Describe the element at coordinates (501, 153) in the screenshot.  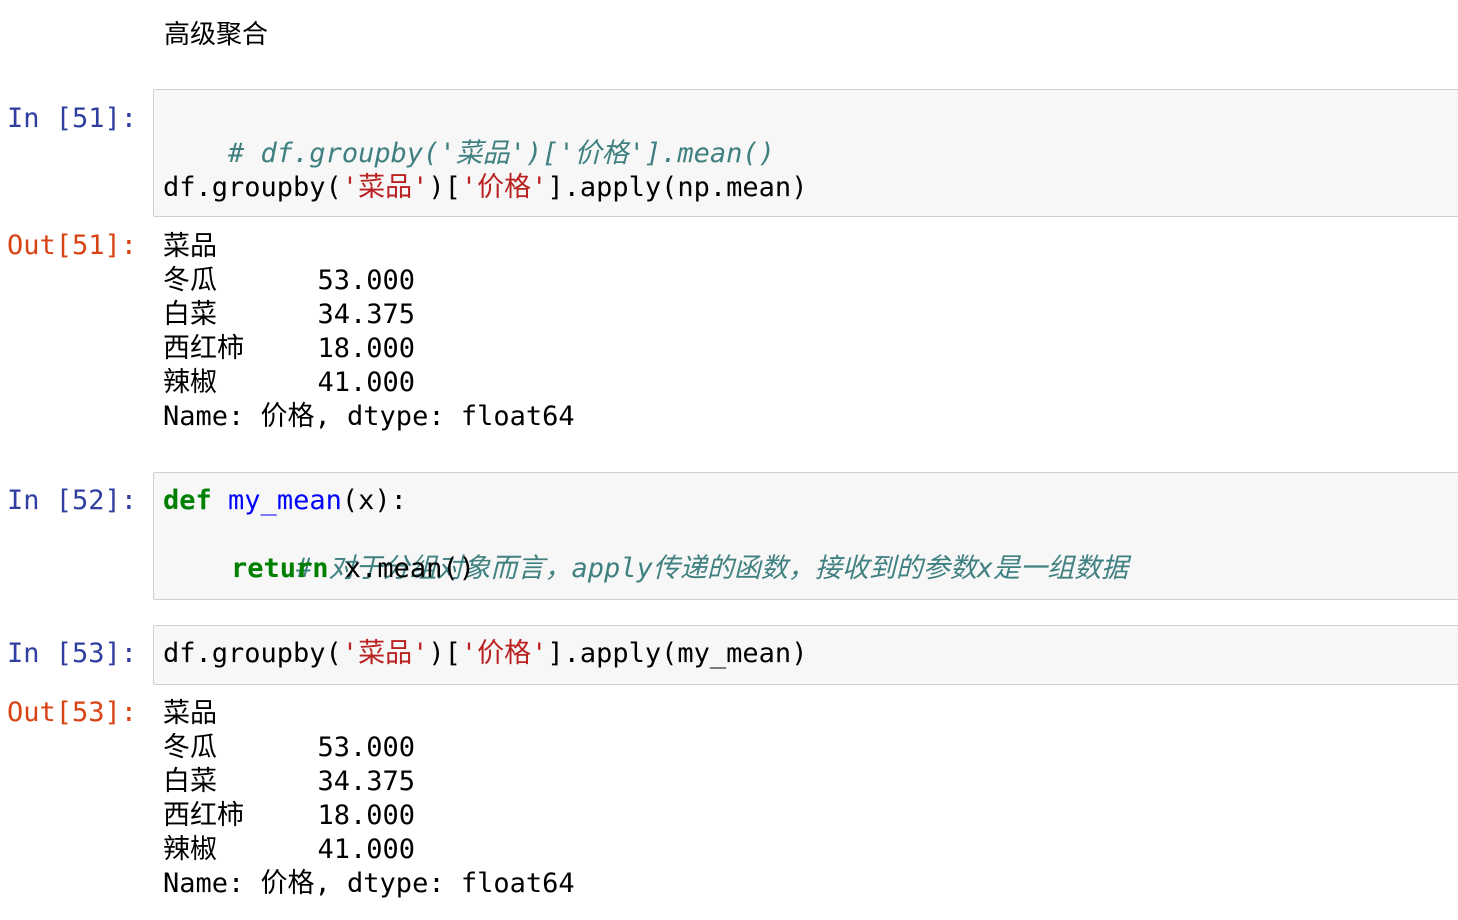
I see `code-comment: # df.groupby('菜品')['价格'].mean()` at that location.